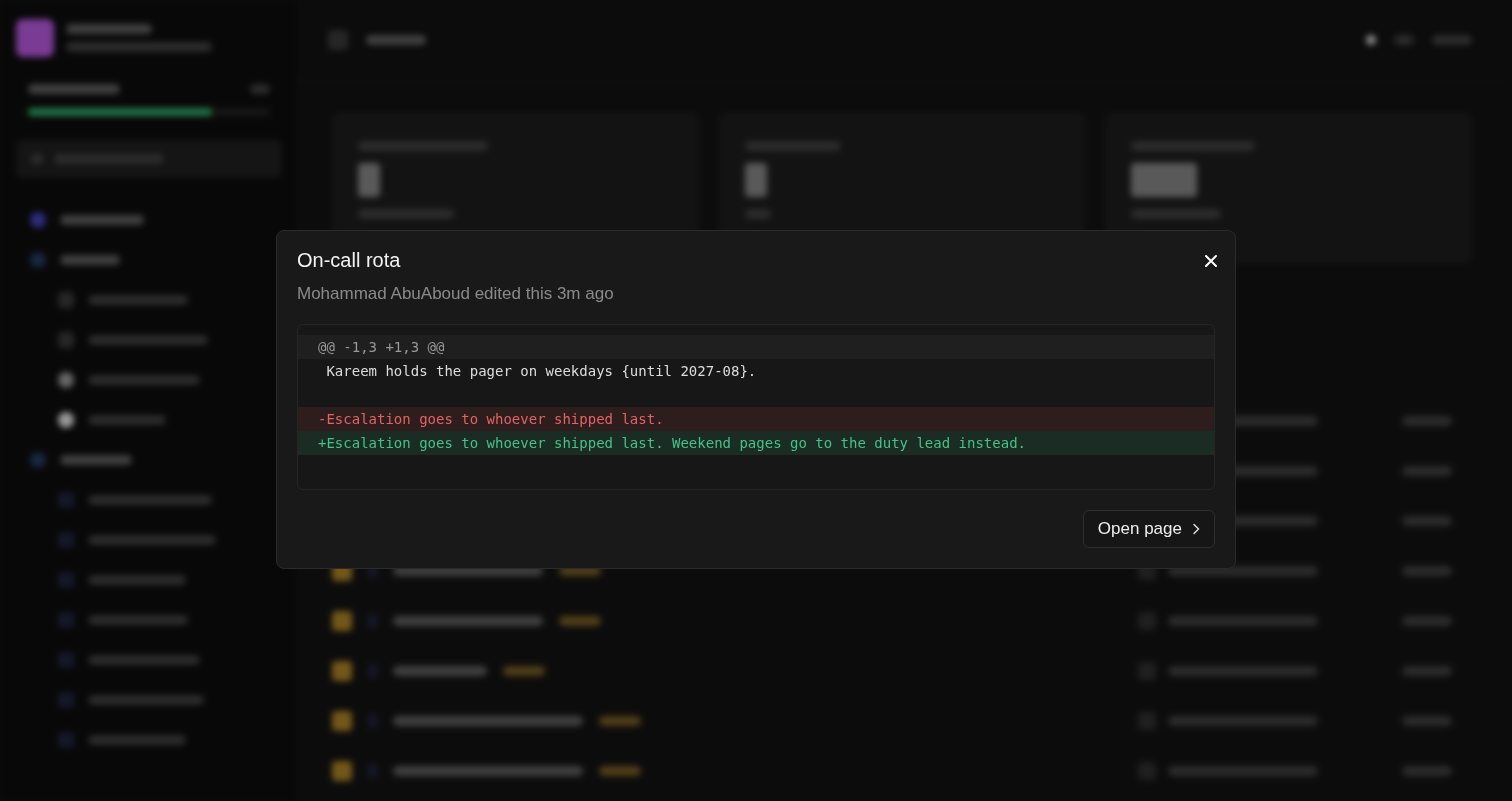 This screenshot has height=801, width=1512. Describe the element at coordinates (456, 294) in the screenshot. I see `dialog-subtitle: Mohammad AbuAboud edited this 3m ago` at that location.